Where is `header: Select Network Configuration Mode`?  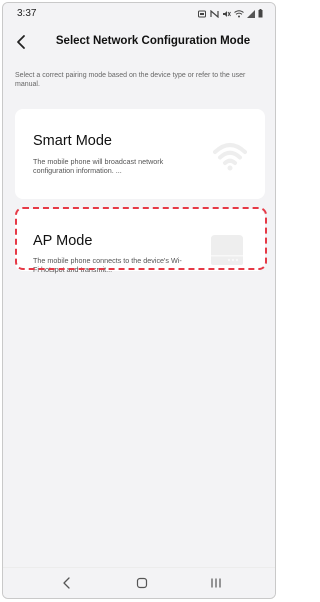
header: Select Network Configuration Mode is located at coordinates (139, 43).